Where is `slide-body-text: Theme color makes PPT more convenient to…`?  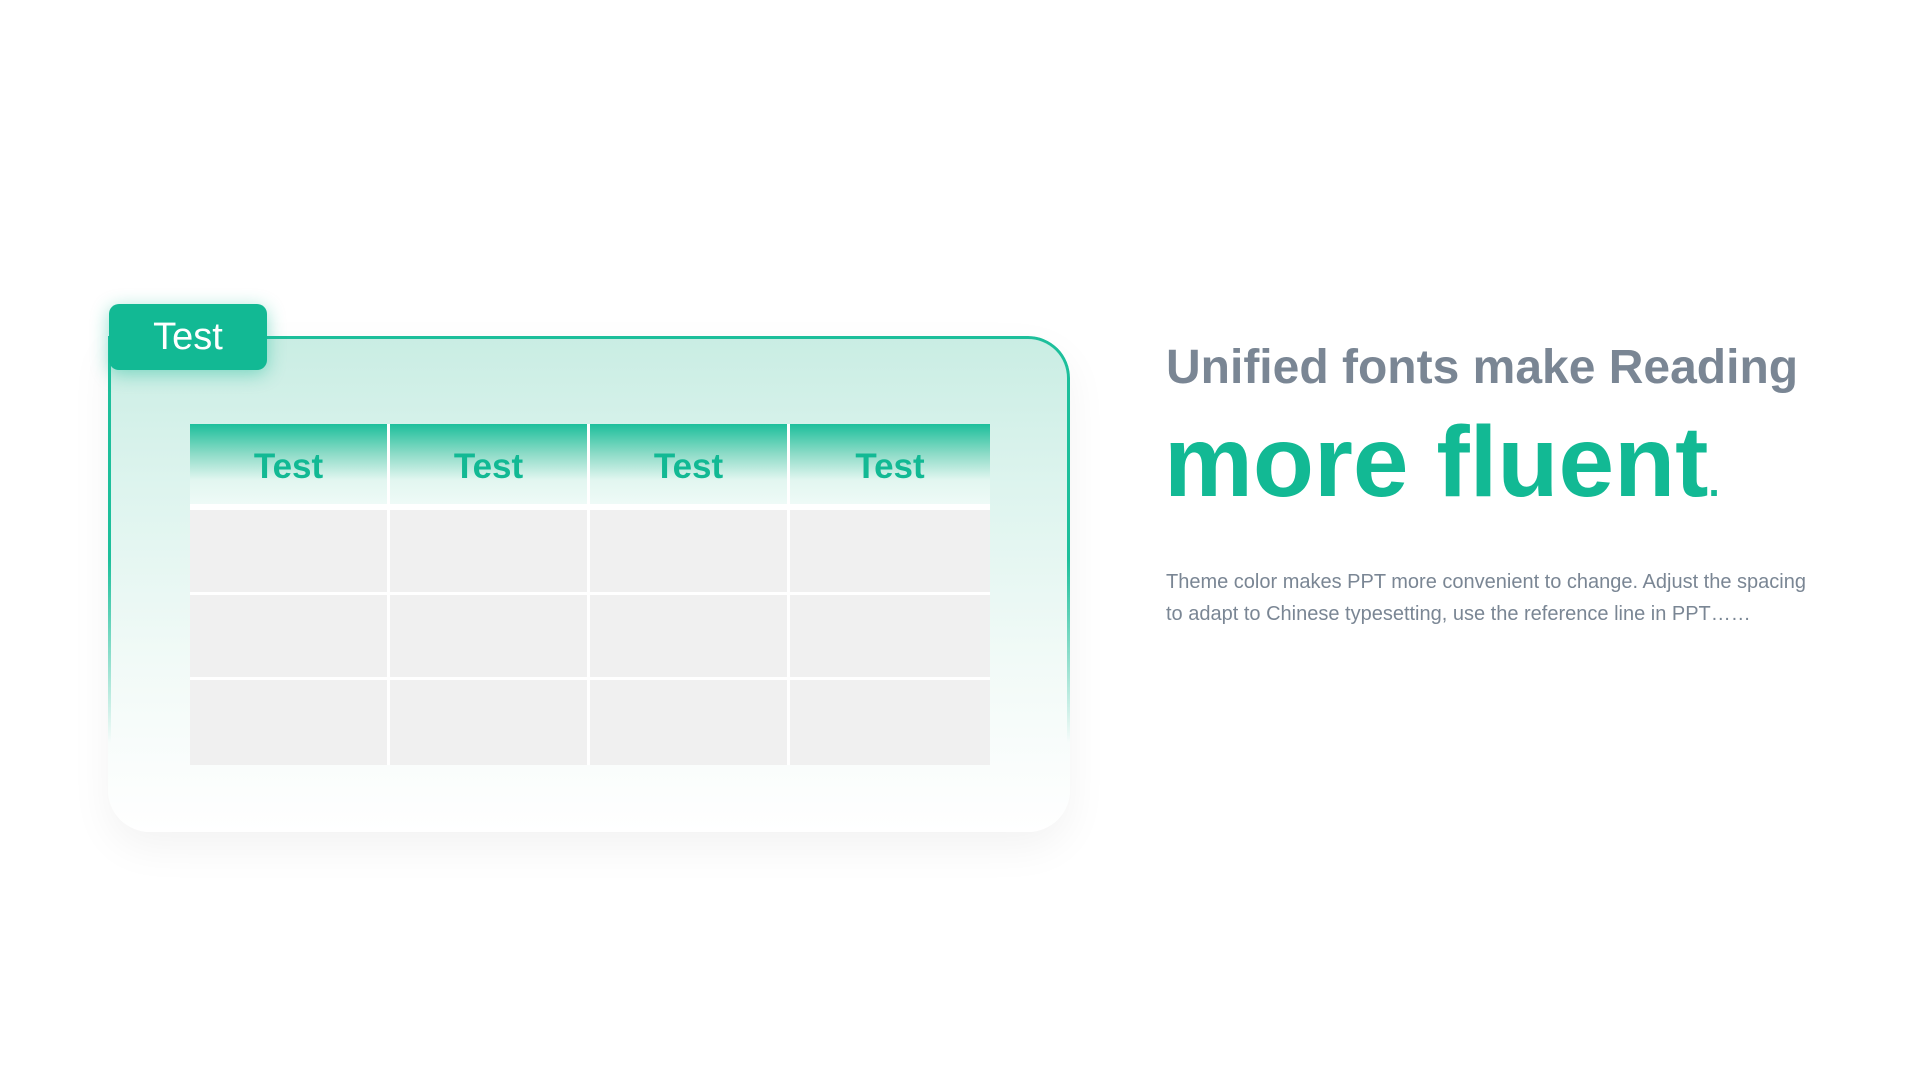
slide-body-text: Theme color makes PPT more convenient to… is located at coordinates (1486, 598).